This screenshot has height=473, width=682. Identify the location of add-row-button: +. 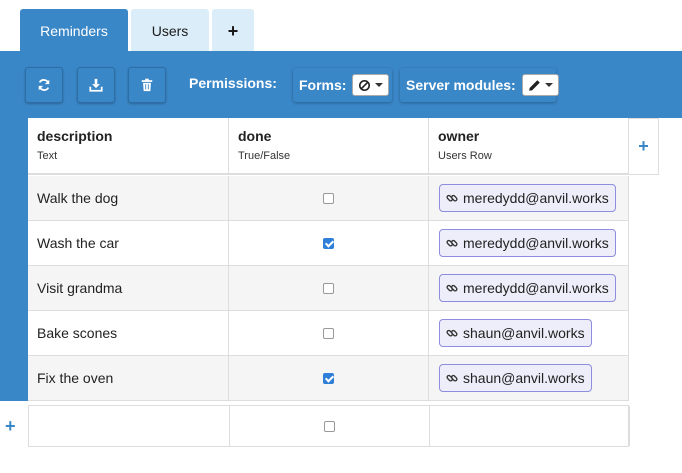
(10, 426).